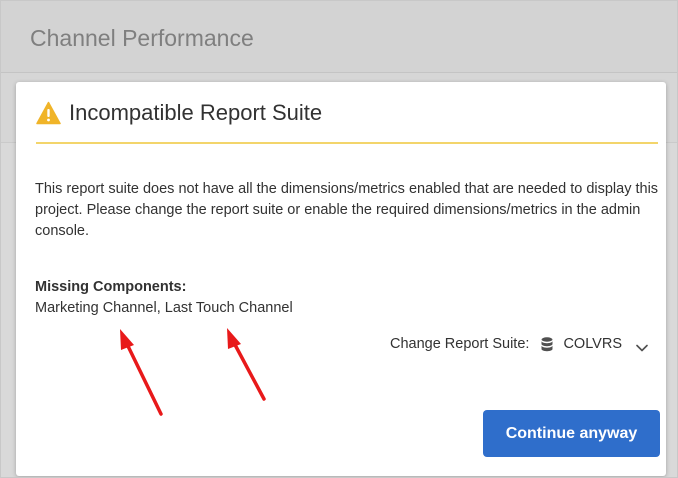 This screenshot has width=678, height=478. Describe the element at coordinates (547, 344) in the screenshot. I see `database-icon` at that location.